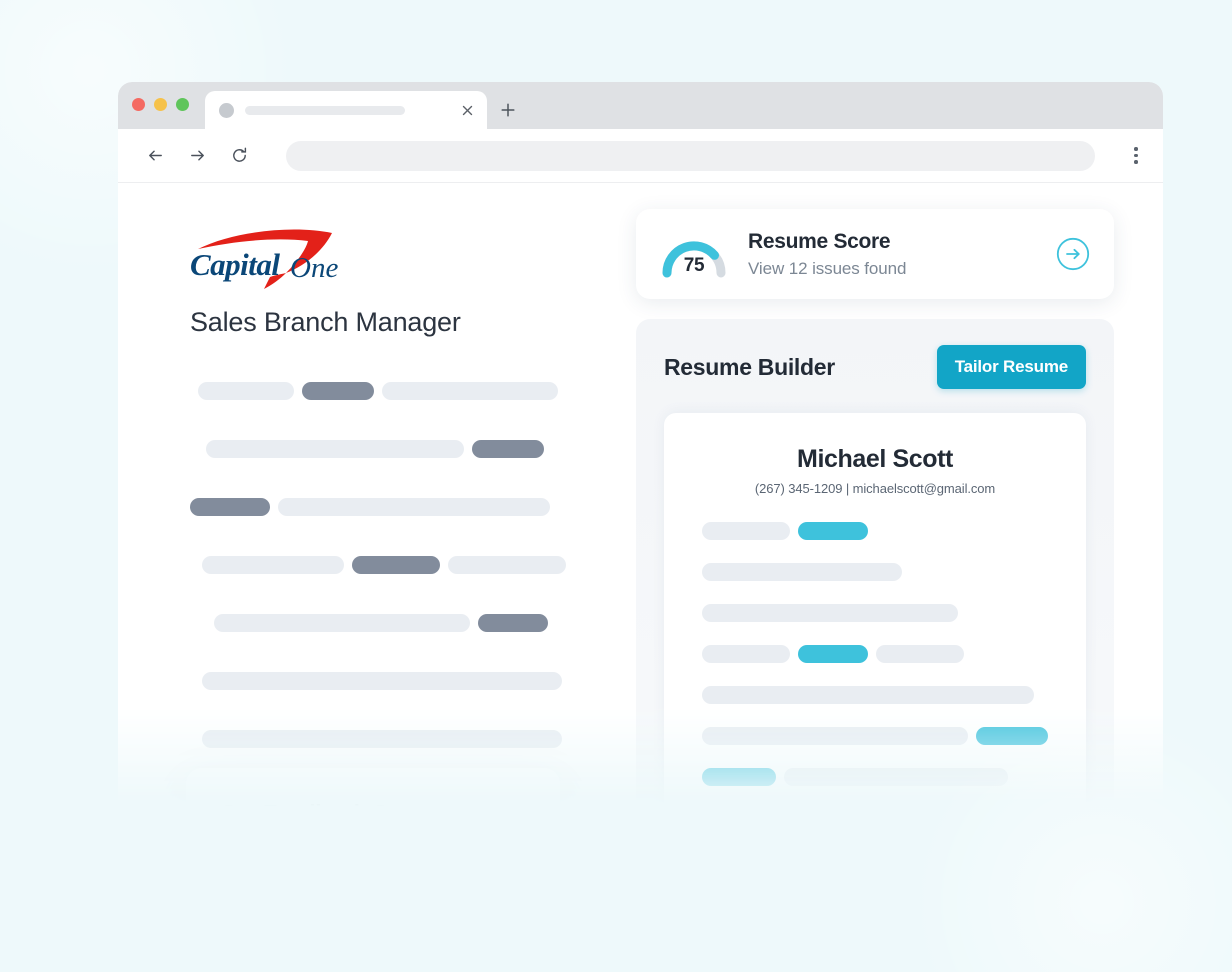 The width and height of the screenshot is (1232, 972). What do you see at coordinates (827, 268) in the screenshot?
I see `resume-score-subtitle: View 12 issues found` at bounding box center [827, 268].